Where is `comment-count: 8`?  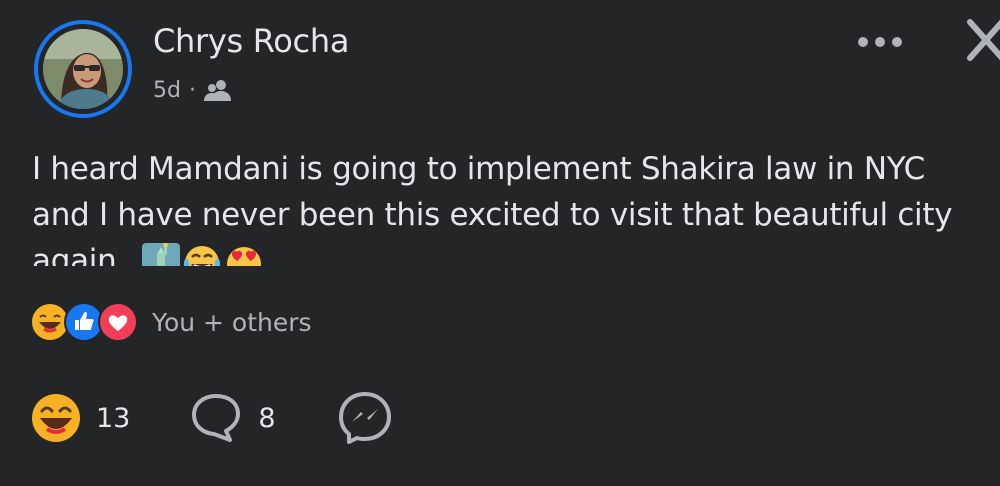 comment-count: 8 is located at coordinates (267, 418).